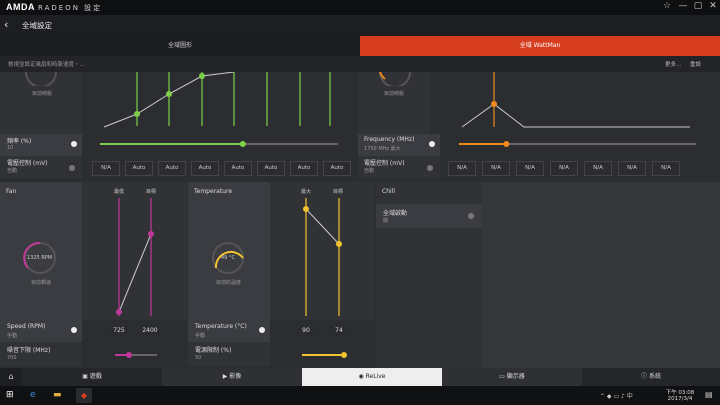  What do you see at coordinates (360, 64) in the screenshot?
I see `info-bar` at bounding box center [360, 64].